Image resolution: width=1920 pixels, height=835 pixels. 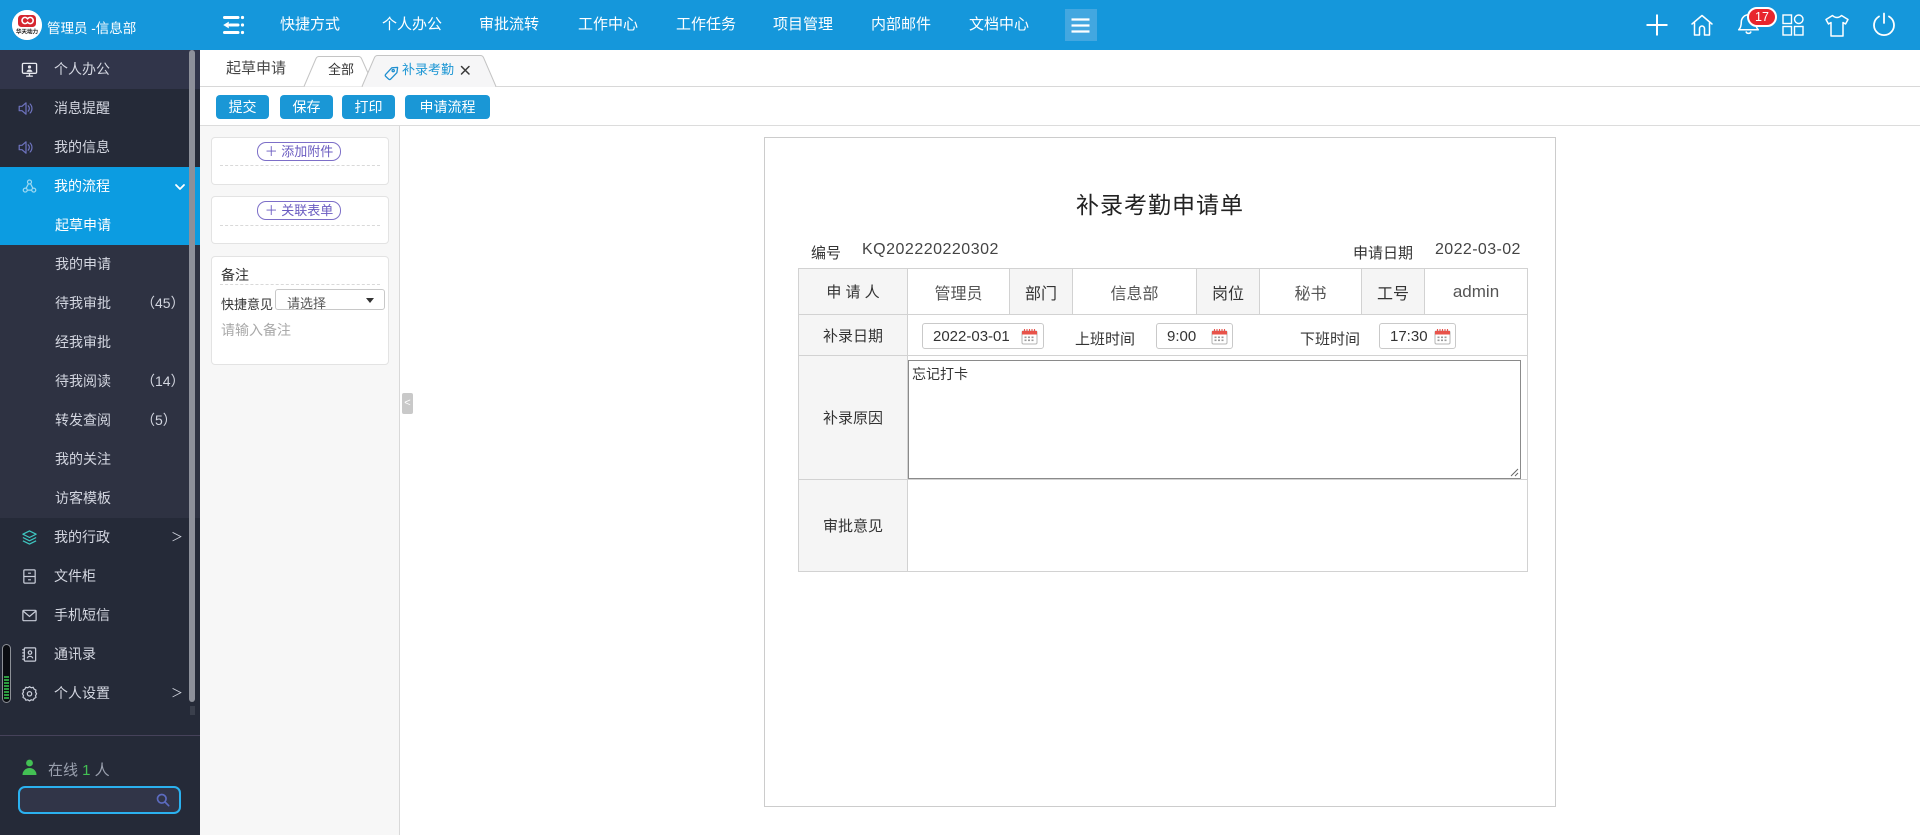 What do you see at coordinates (27, 32) in the screenshot?
I see `svg-text: 华天动力` at bounding box center [27, 32].